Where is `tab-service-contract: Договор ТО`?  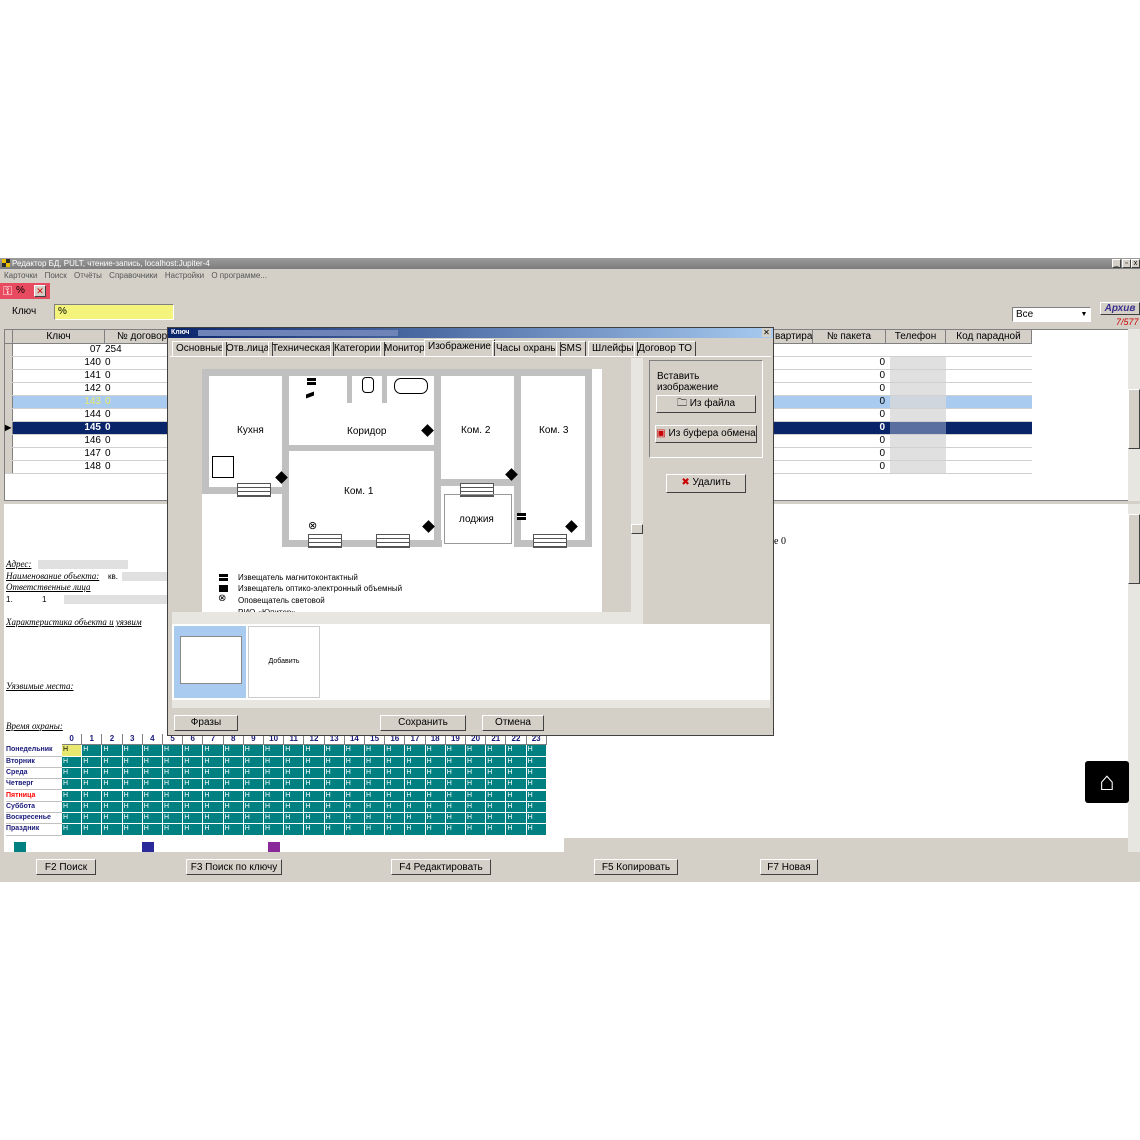
tab-service-contract: Договор ТО is located at coordinates (665, 348).